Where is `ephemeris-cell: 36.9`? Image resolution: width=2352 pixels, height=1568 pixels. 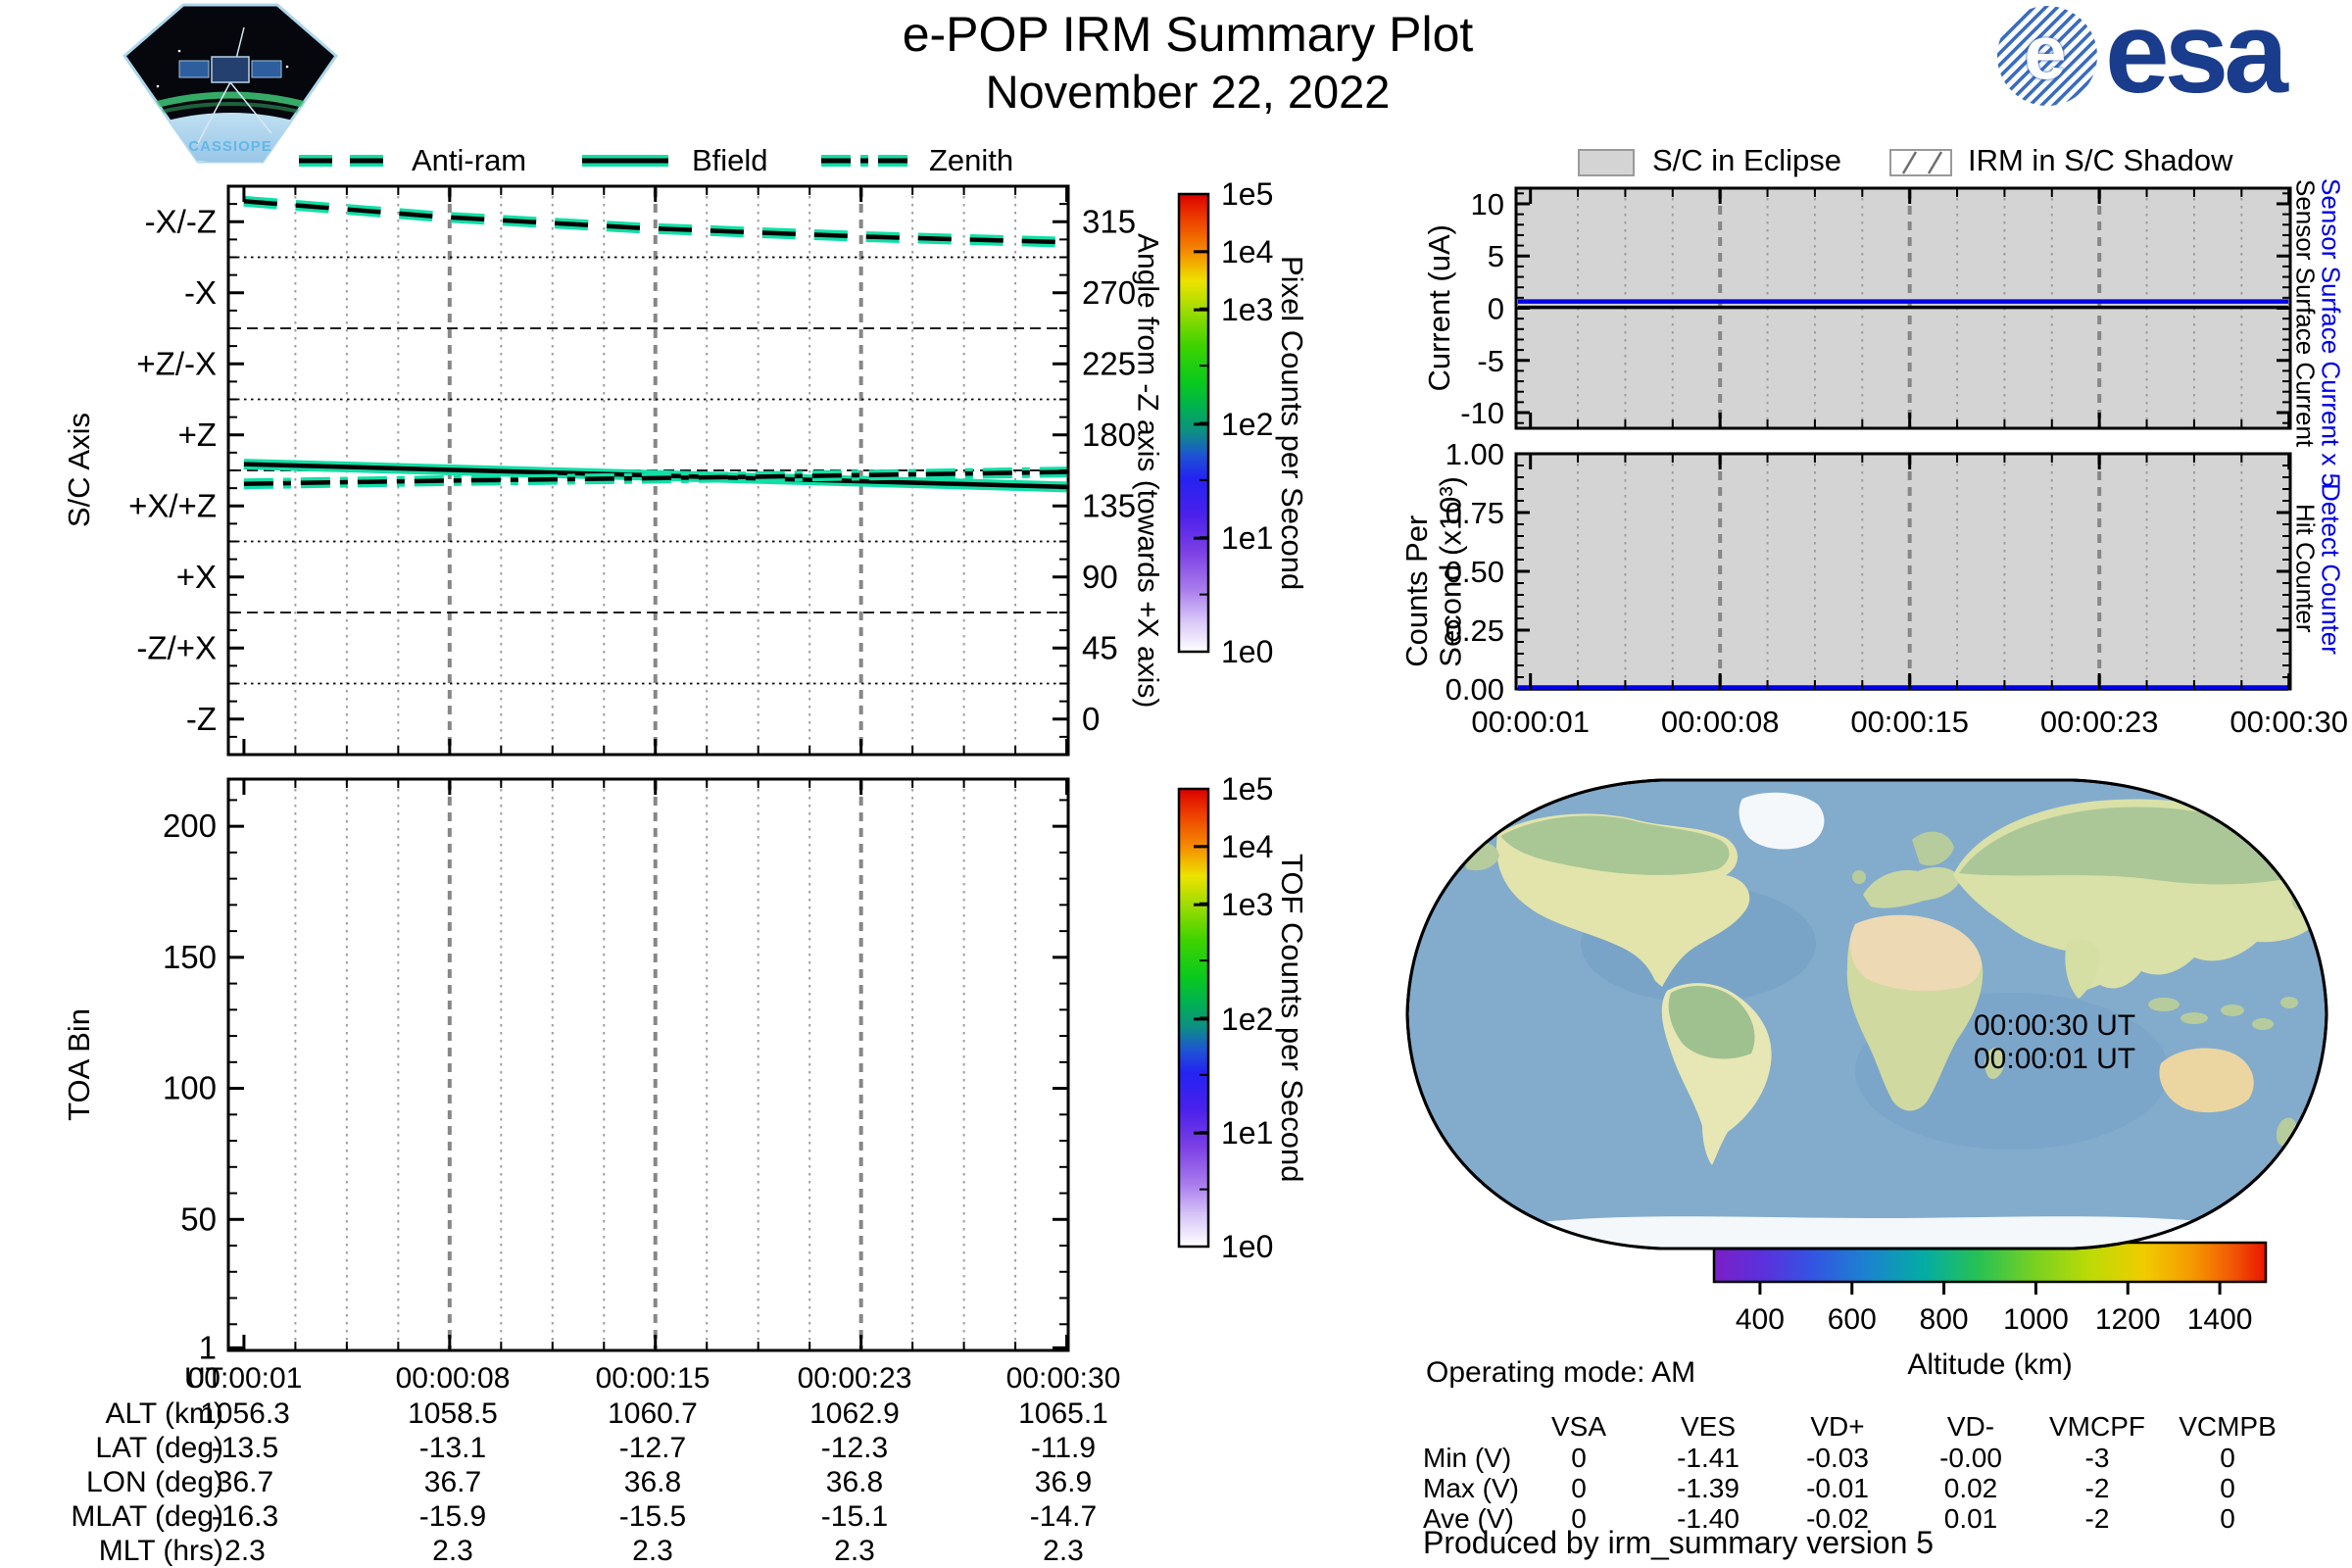
ephemeris-cell: 36.9 is located at coordinates (1063, 1482).